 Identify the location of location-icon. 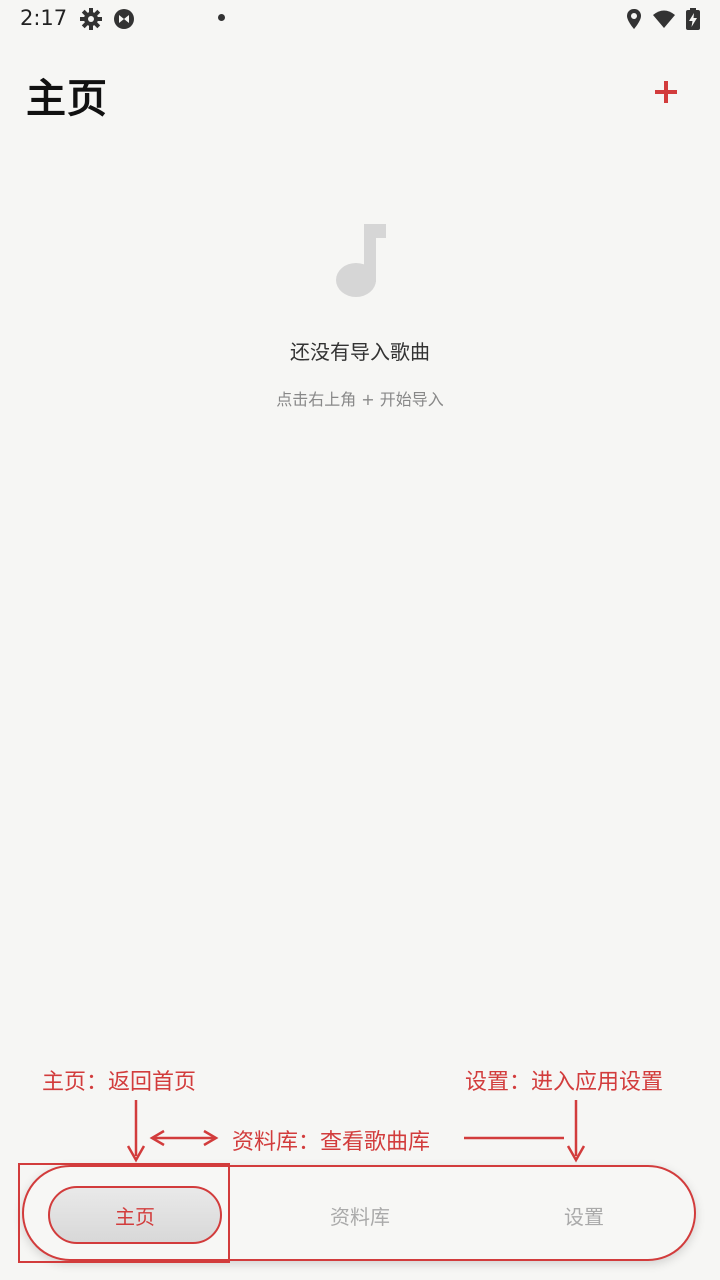
(634, 19).